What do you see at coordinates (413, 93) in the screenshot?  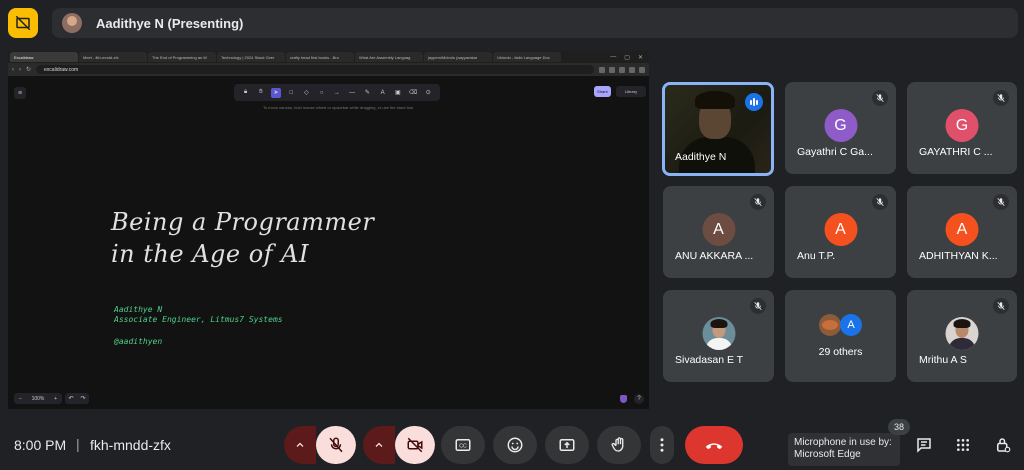 I see `eraser-tool-icon: ⌫` at bounding box center [413, 93].